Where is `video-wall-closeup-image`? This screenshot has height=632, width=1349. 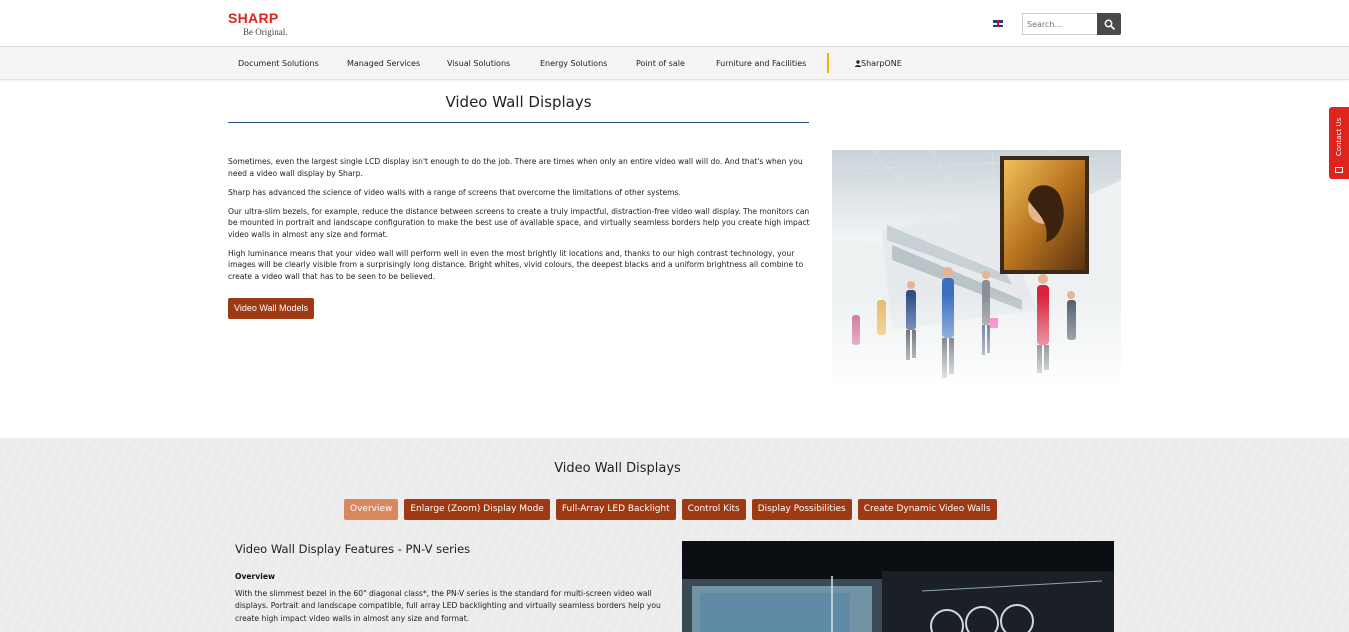
video-wall-closeup-image is located at coordinates (898, 586).